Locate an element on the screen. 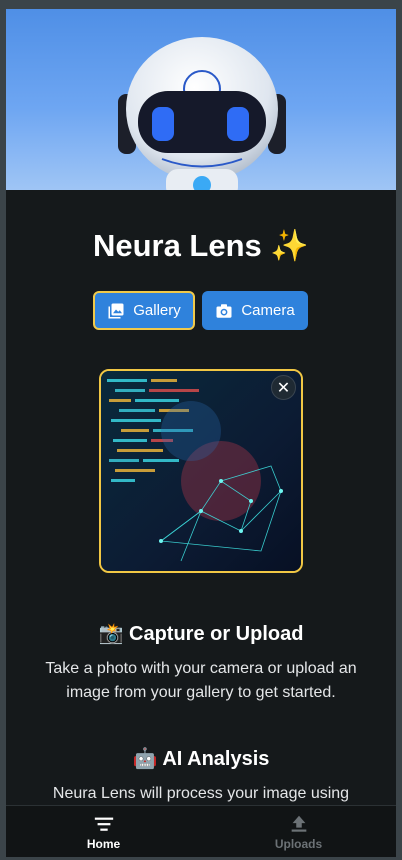 This screenshot has height=860, width=402. robot-illustration is located at coordinates (202, 113).